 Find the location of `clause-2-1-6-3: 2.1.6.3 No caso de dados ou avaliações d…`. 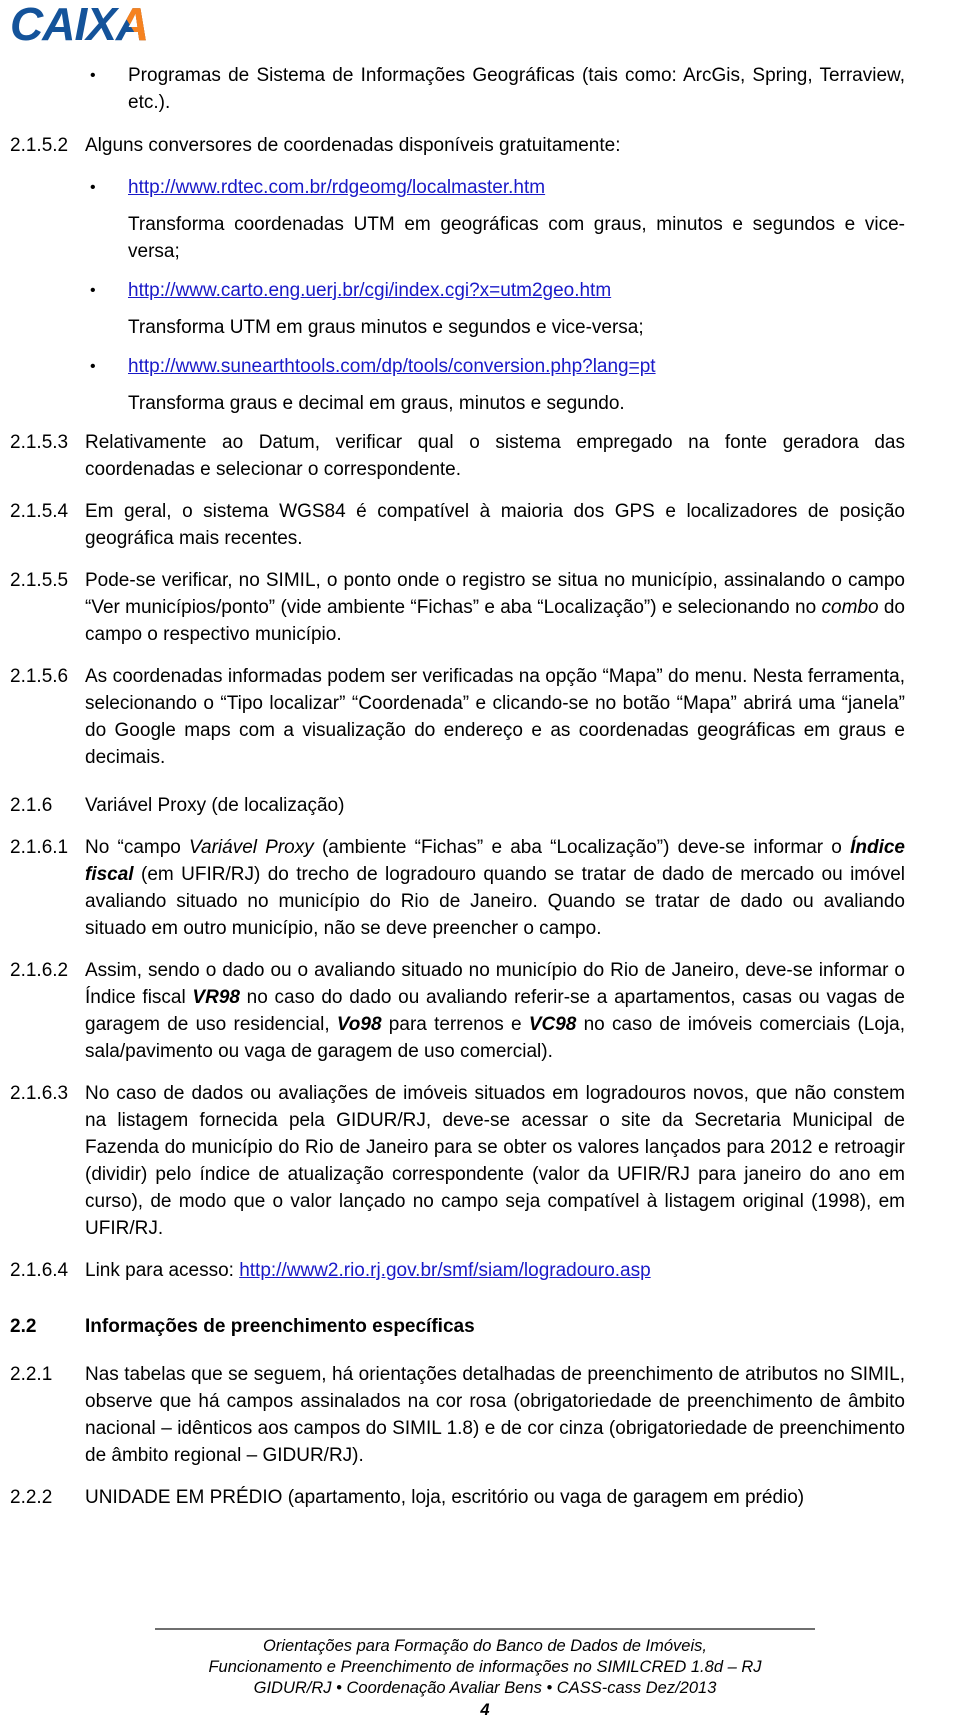

clause-2-1-6-3: 2.1.6.3 No caso de dados ou avaliações d… is located at coordinates (480, 1161).